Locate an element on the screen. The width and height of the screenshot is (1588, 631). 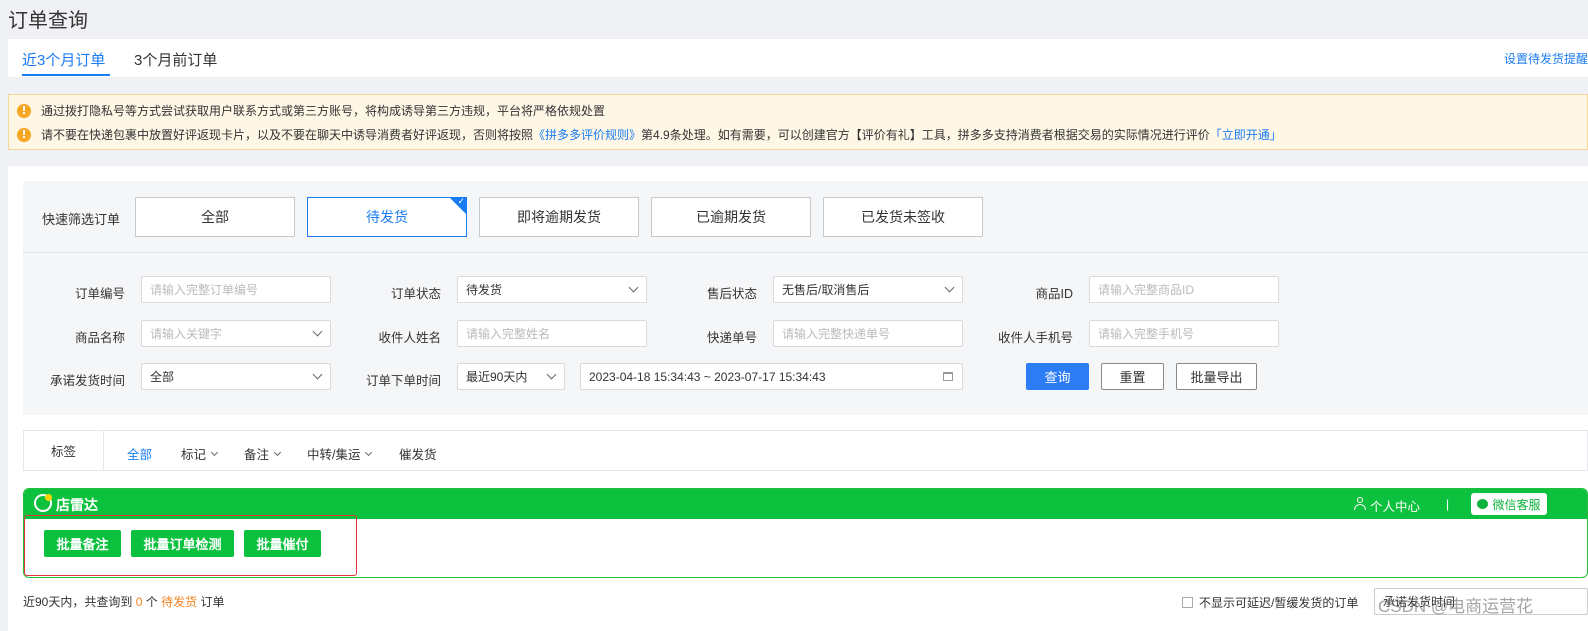
receiver-name-input: 请输入完整姓名 is located at coordinates (552, 333).